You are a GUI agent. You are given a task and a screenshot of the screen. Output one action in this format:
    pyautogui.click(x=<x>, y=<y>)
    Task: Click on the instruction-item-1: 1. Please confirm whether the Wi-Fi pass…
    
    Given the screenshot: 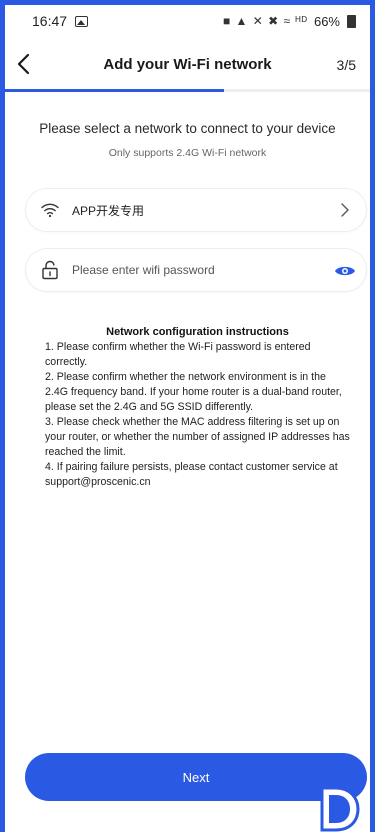 What is the action you would take?
    pyautogui.click(x=178, y=354)
    